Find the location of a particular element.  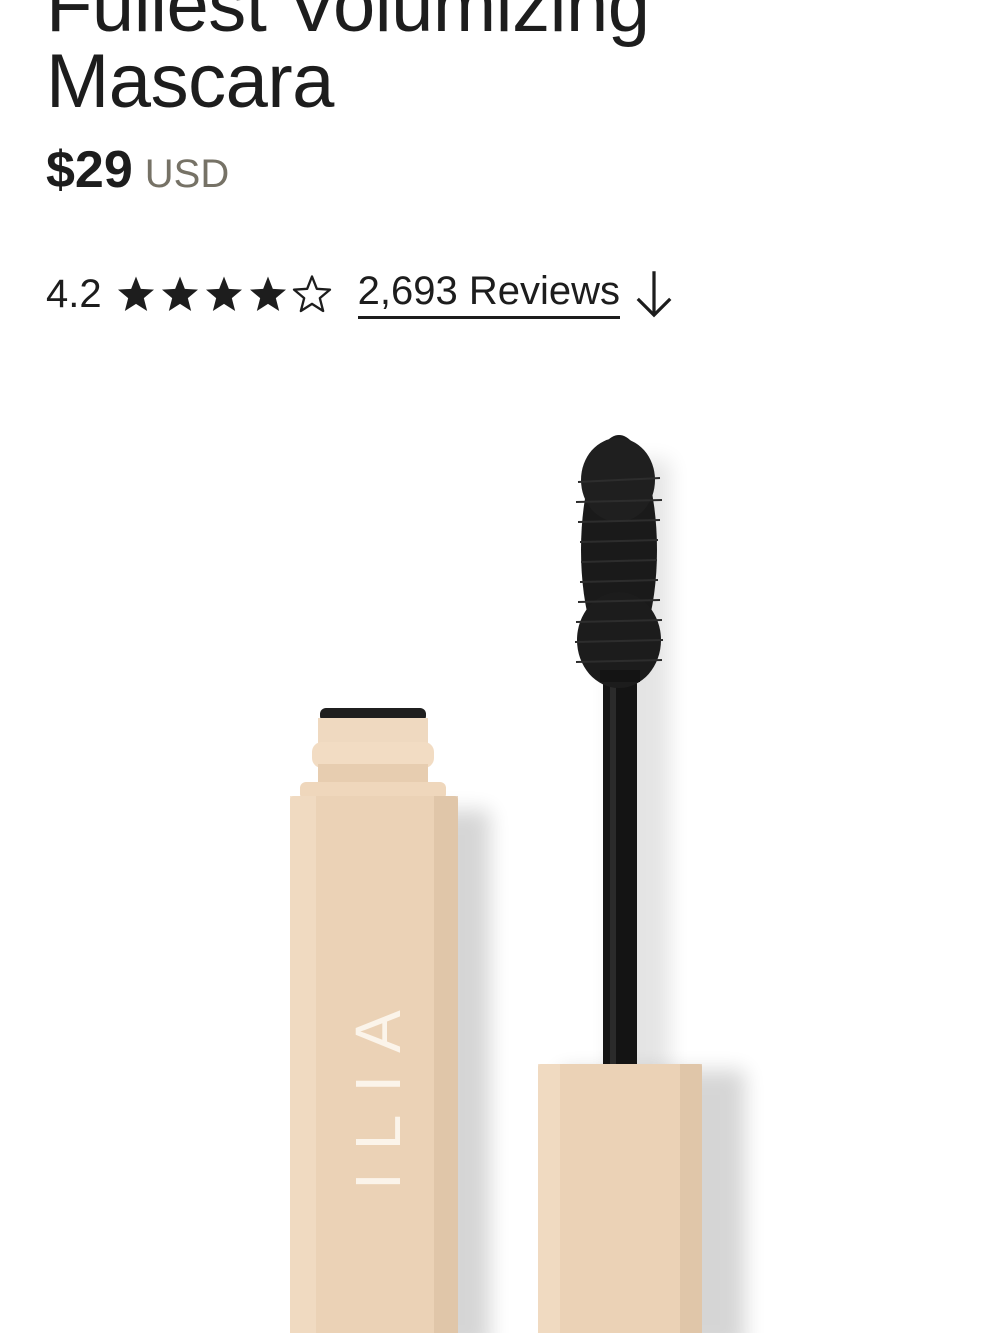

reviews-link: 2,693 Reviews is located at coordinates (488, 294).